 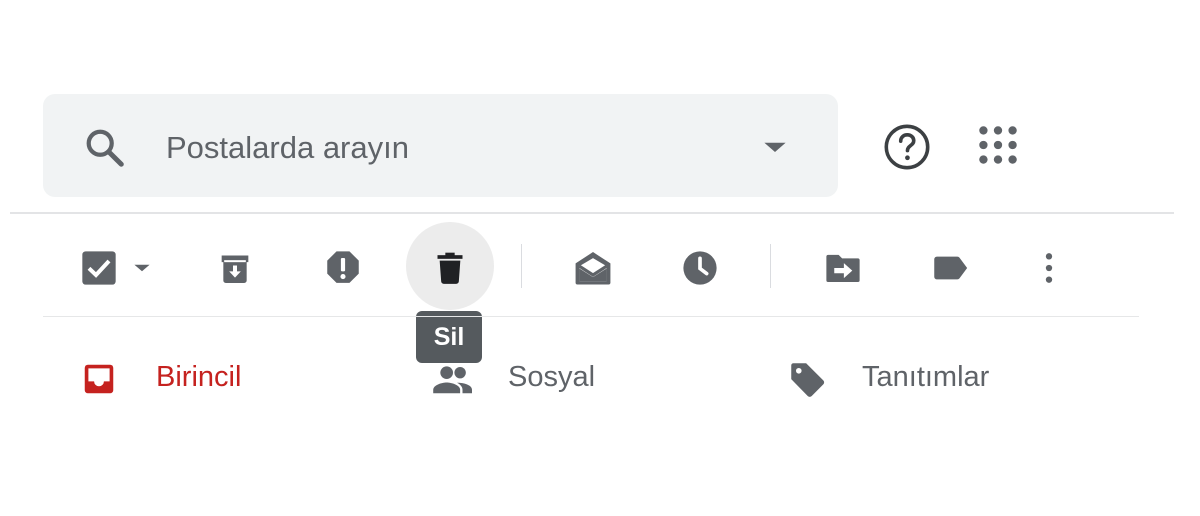 What do you see at coordinates (807, 381) in the screenshot?
I see `tag-icon` at bounding box center [807, 381].